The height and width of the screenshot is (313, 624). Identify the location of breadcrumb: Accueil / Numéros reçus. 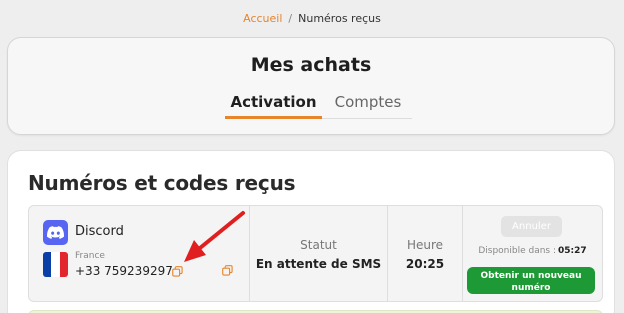
(312, 18).